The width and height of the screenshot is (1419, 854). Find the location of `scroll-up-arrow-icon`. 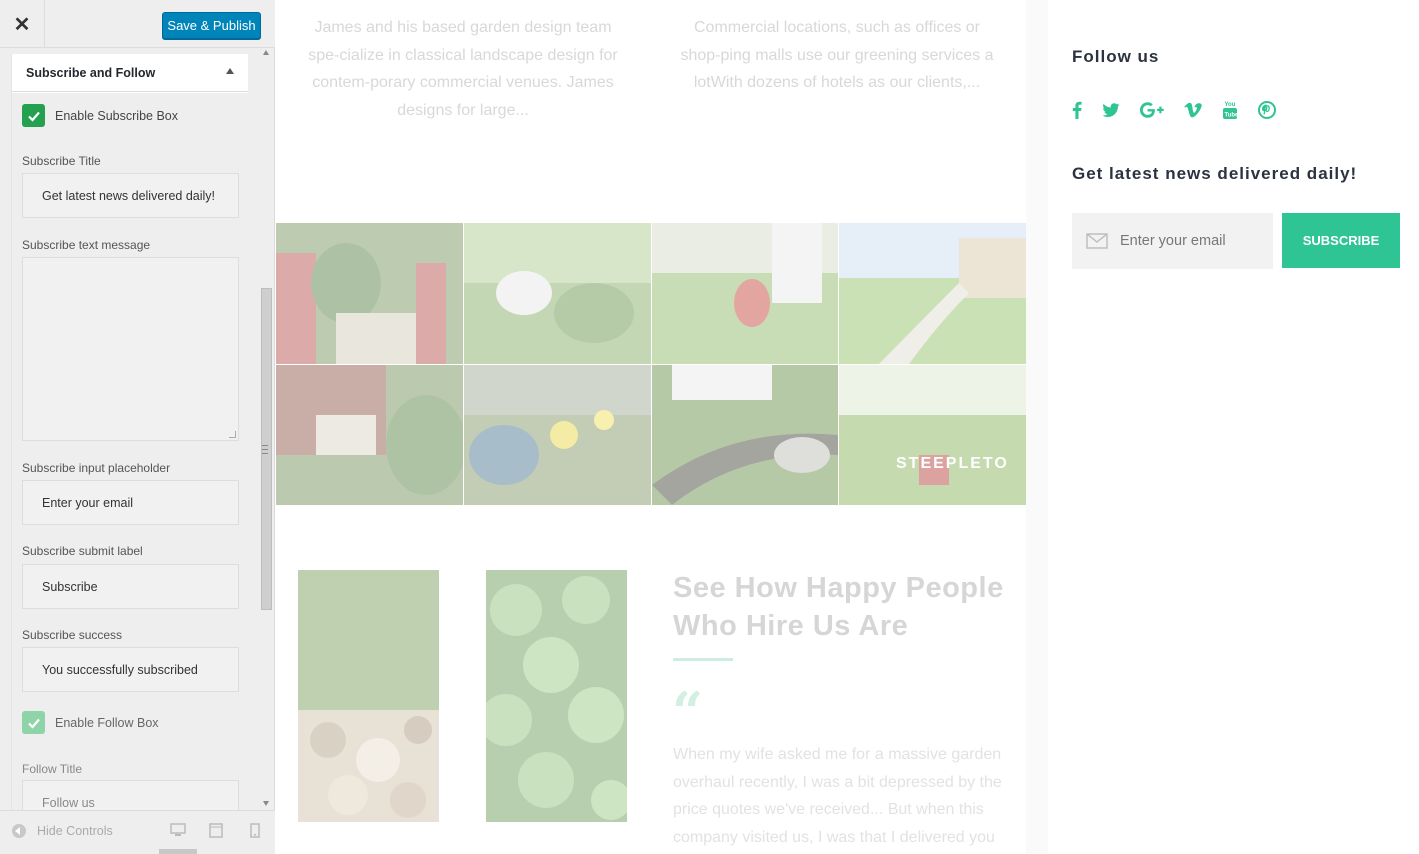

scroll-up-arrow-icon is located at coordinates (266, 52).